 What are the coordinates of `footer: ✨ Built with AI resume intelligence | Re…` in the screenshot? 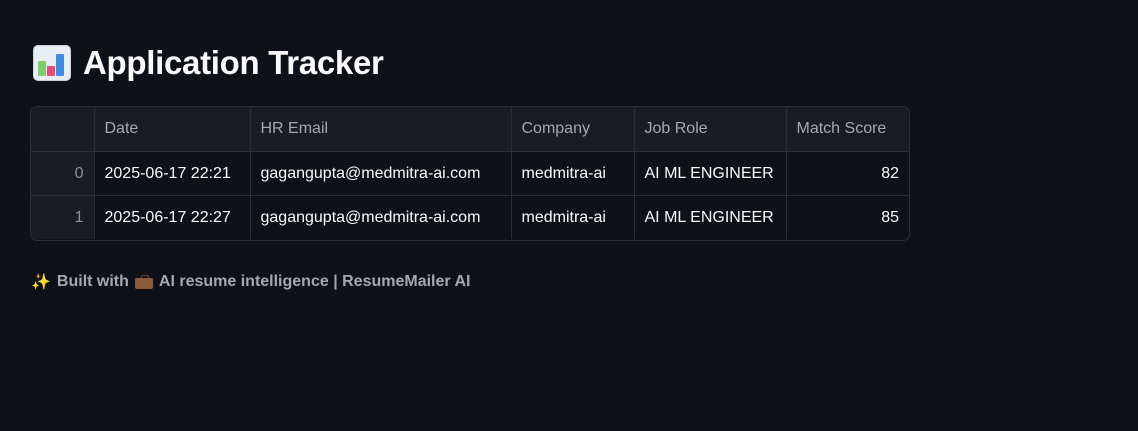 It's located at (250, 282).